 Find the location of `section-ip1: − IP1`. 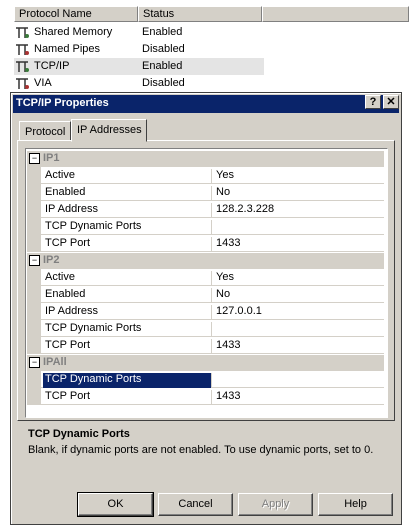

section-ip1: − IP1 is located at coordinates (205, 159).